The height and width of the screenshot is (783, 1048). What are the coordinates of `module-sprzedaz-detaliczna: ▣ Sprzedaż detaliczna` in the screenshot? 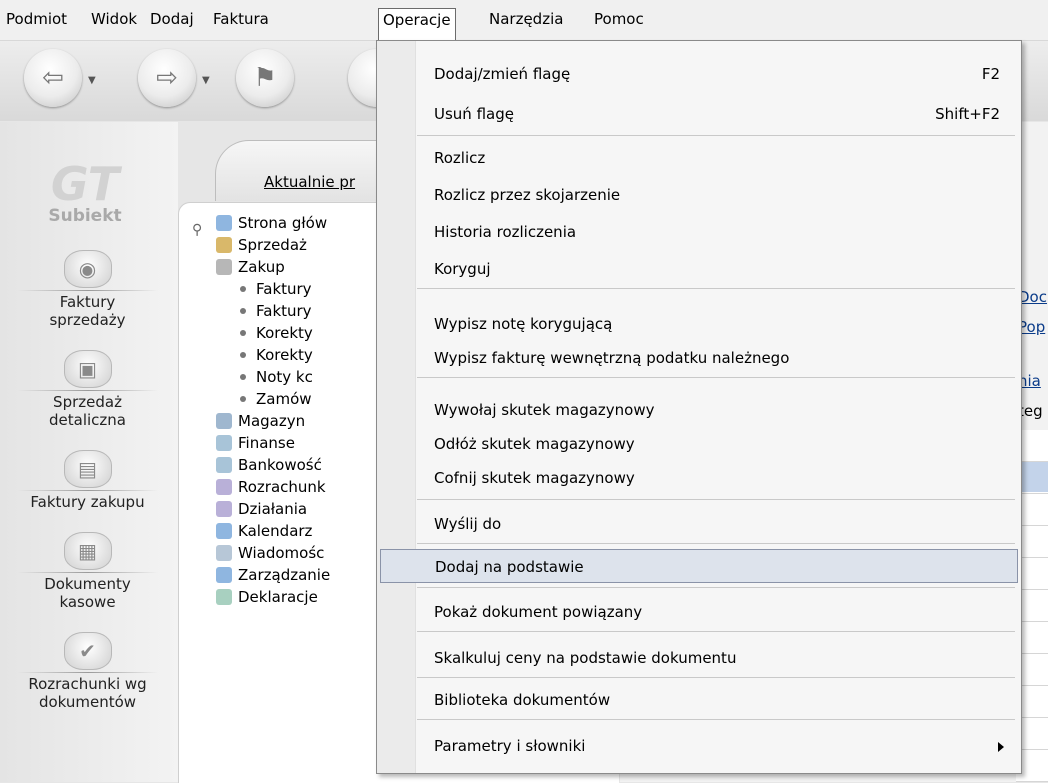 It's located at (87, 389).